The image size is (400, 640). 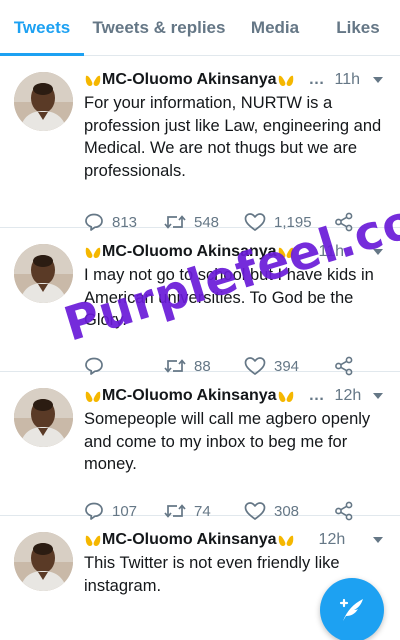 I want to click on tweet-header: MC-Oluomo Akinsanya … 11h, so click(x=236, y=80).